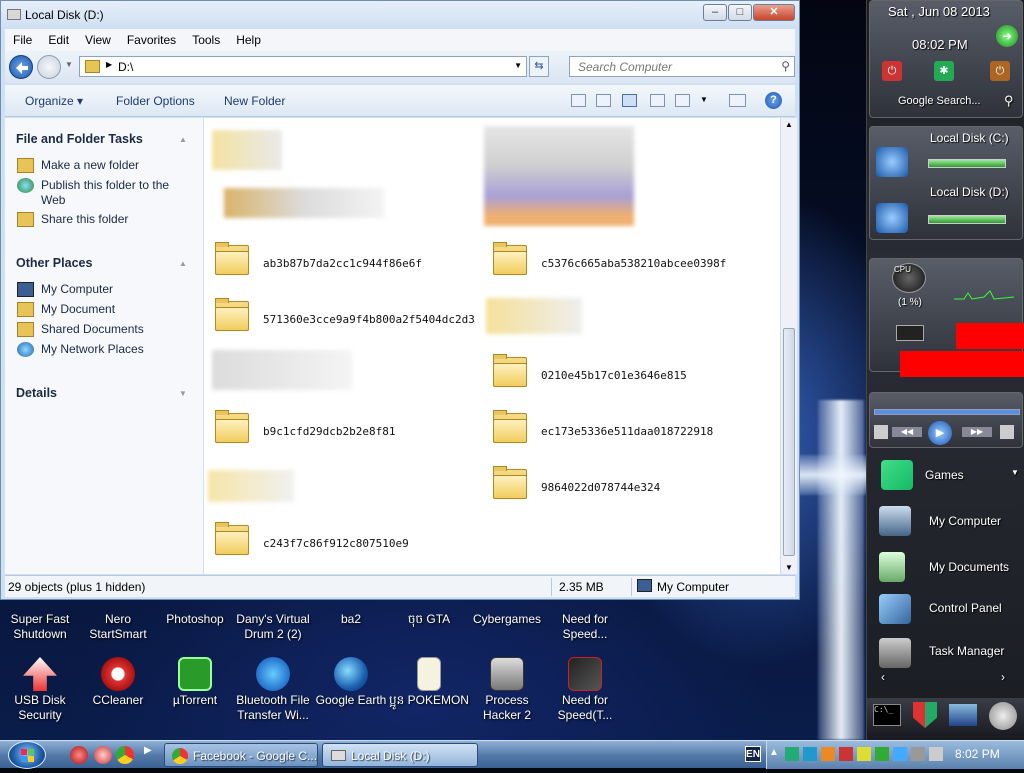 The width and height of the screenshot is (1024, 773). Describe the element at coordinates (22, 38) in the screenshot. I see `menu-file: File` at that location.